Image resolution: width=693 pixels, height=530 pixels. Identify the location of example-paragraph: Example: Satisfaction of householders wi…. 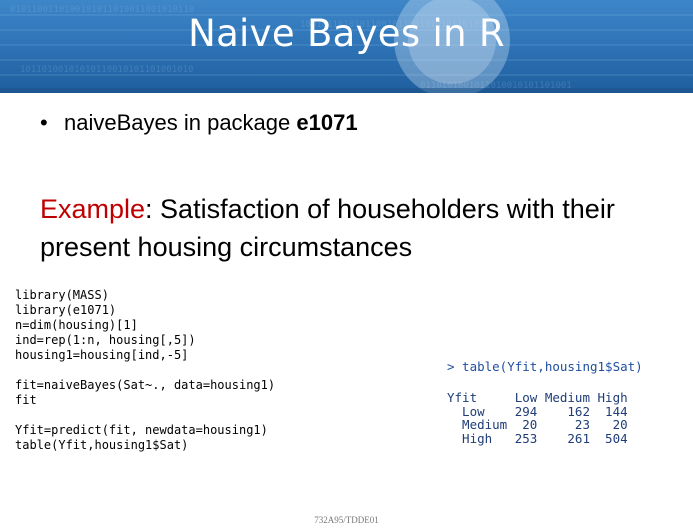
(360, 228).